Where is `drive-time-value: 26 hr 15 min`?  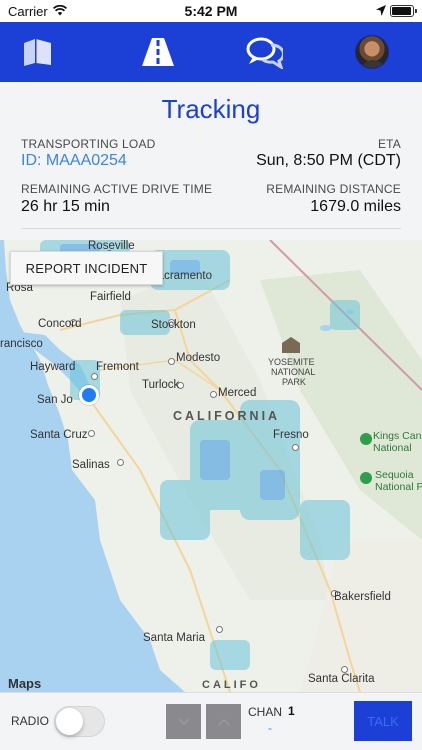
drive-time-value: 26 hr 15 min is located at coordinates (65, 206).